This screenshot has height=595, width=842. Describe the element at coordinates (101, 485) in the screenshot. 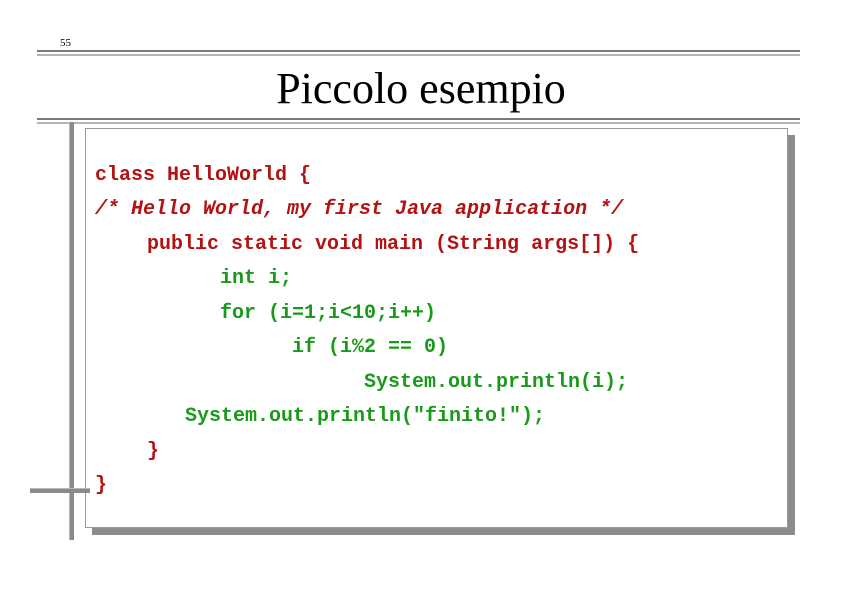

I see `code-line-class-close-brace: }` at that location.